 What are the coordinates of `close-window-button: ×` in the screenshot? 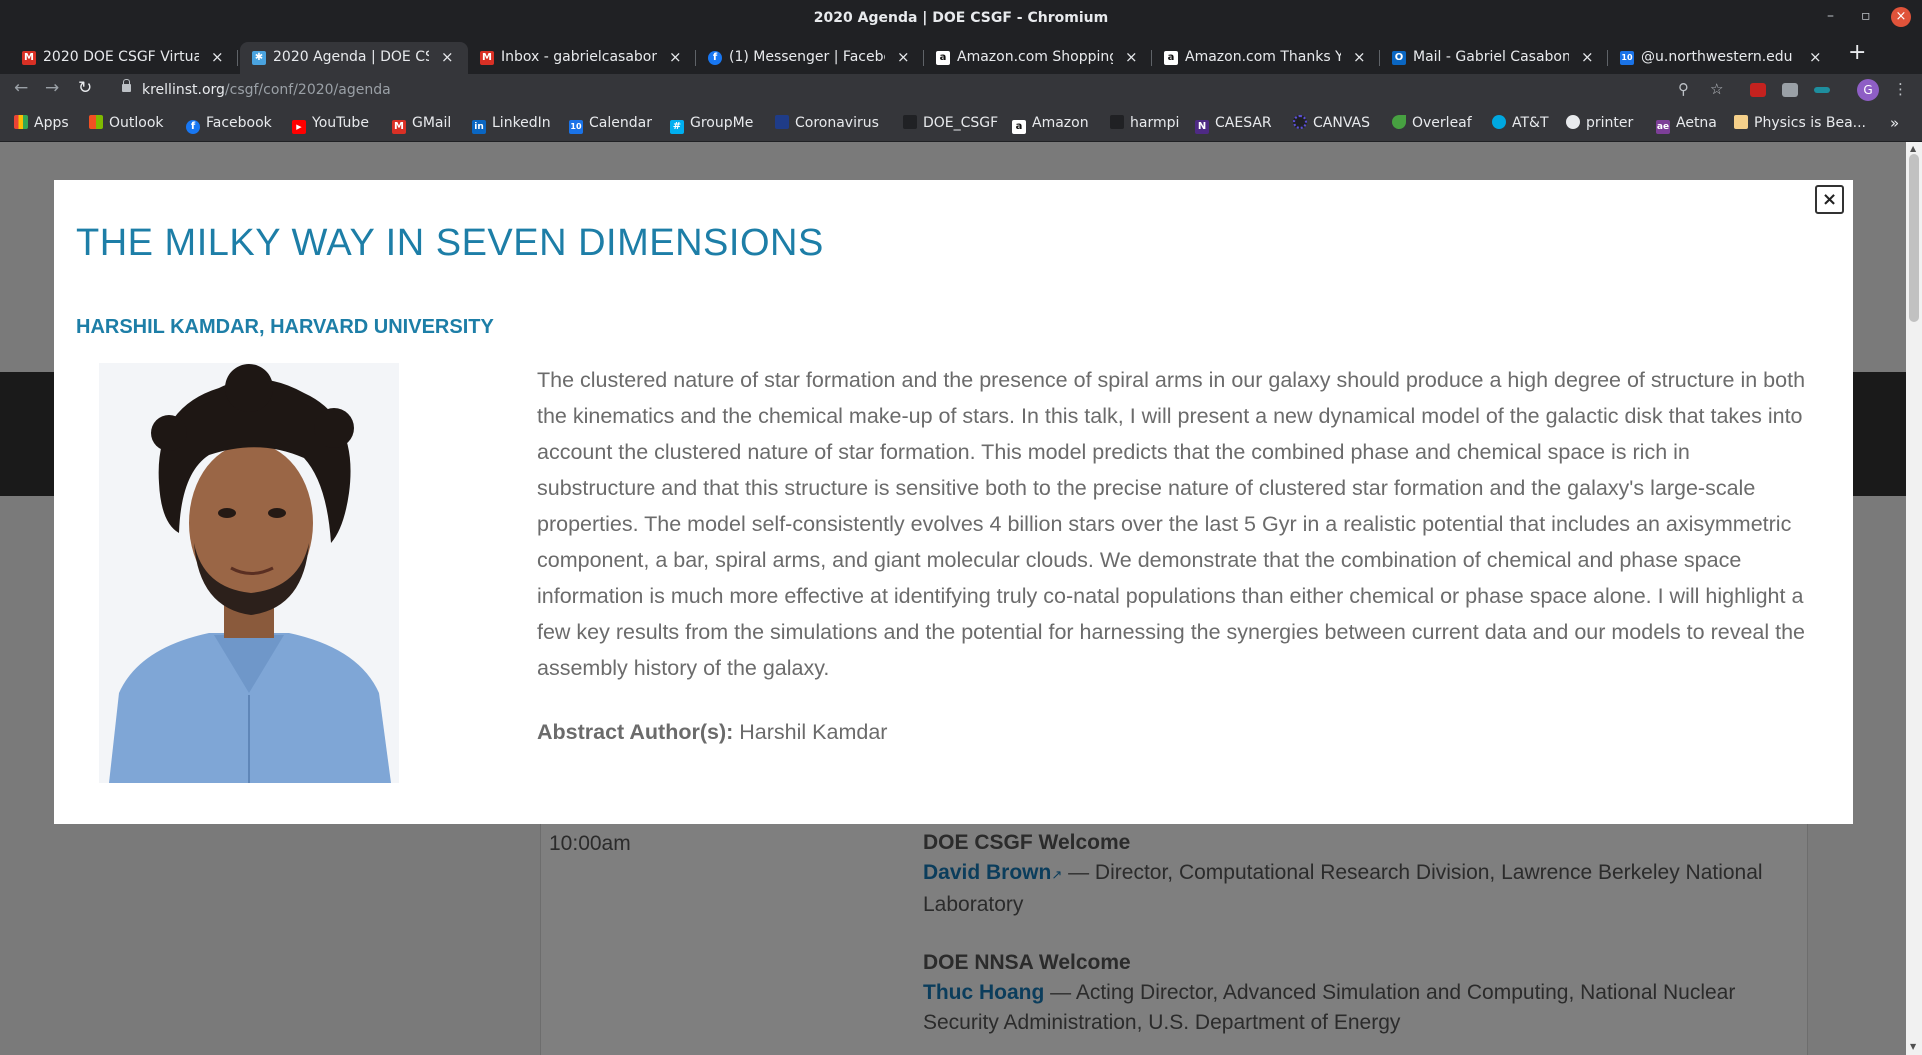 It's located at (1901, 17).